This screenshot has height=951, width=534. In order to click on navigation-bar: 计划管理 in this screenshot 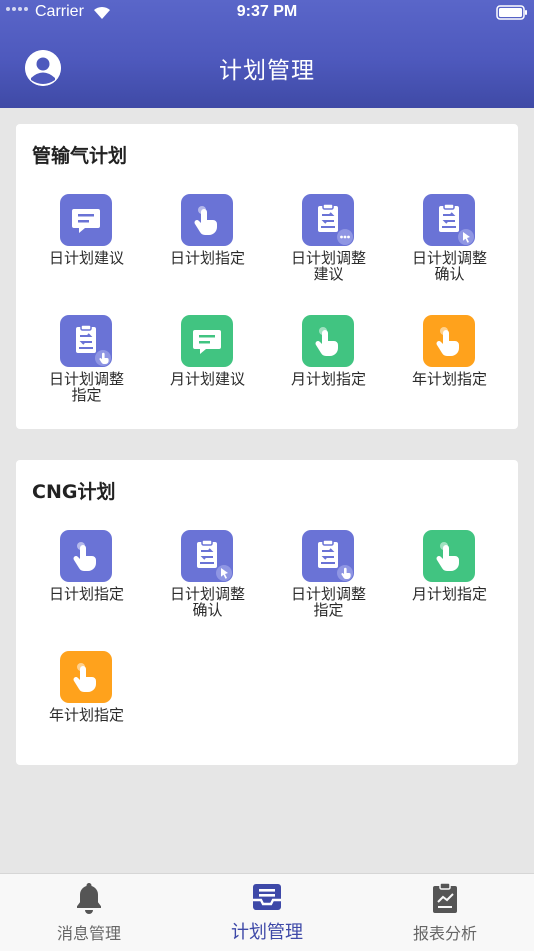, I will do `click(267, 66)`.